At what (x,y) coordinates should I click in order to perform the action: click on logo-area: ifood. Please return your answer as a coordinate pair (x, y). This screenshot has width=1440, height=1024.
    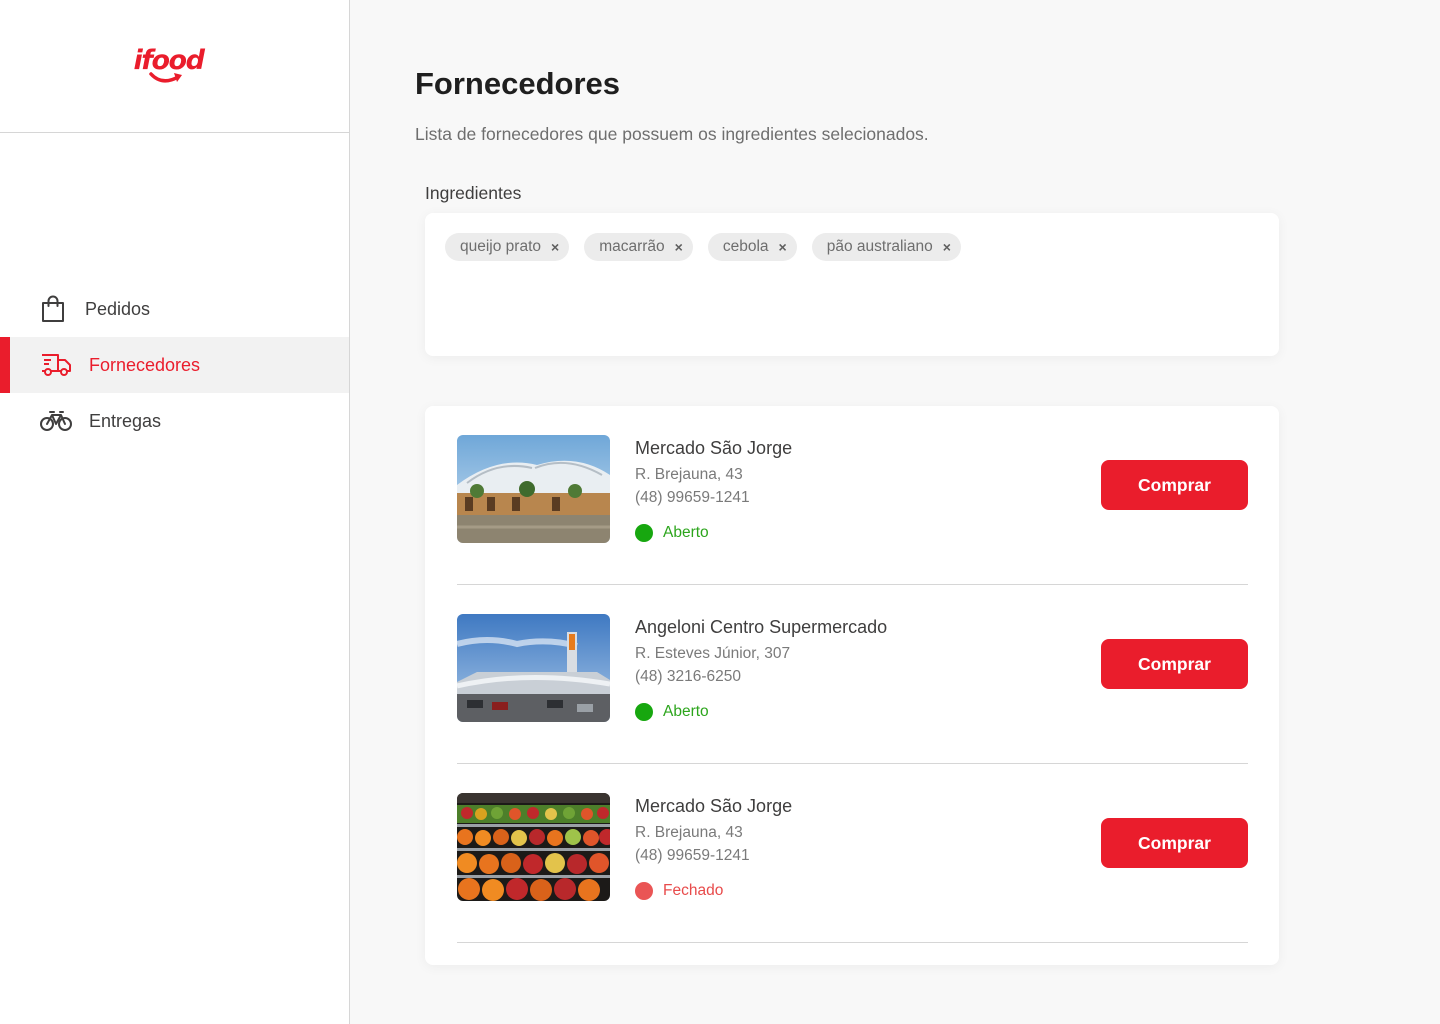
    Looking at the image, I should click on (174, 66).